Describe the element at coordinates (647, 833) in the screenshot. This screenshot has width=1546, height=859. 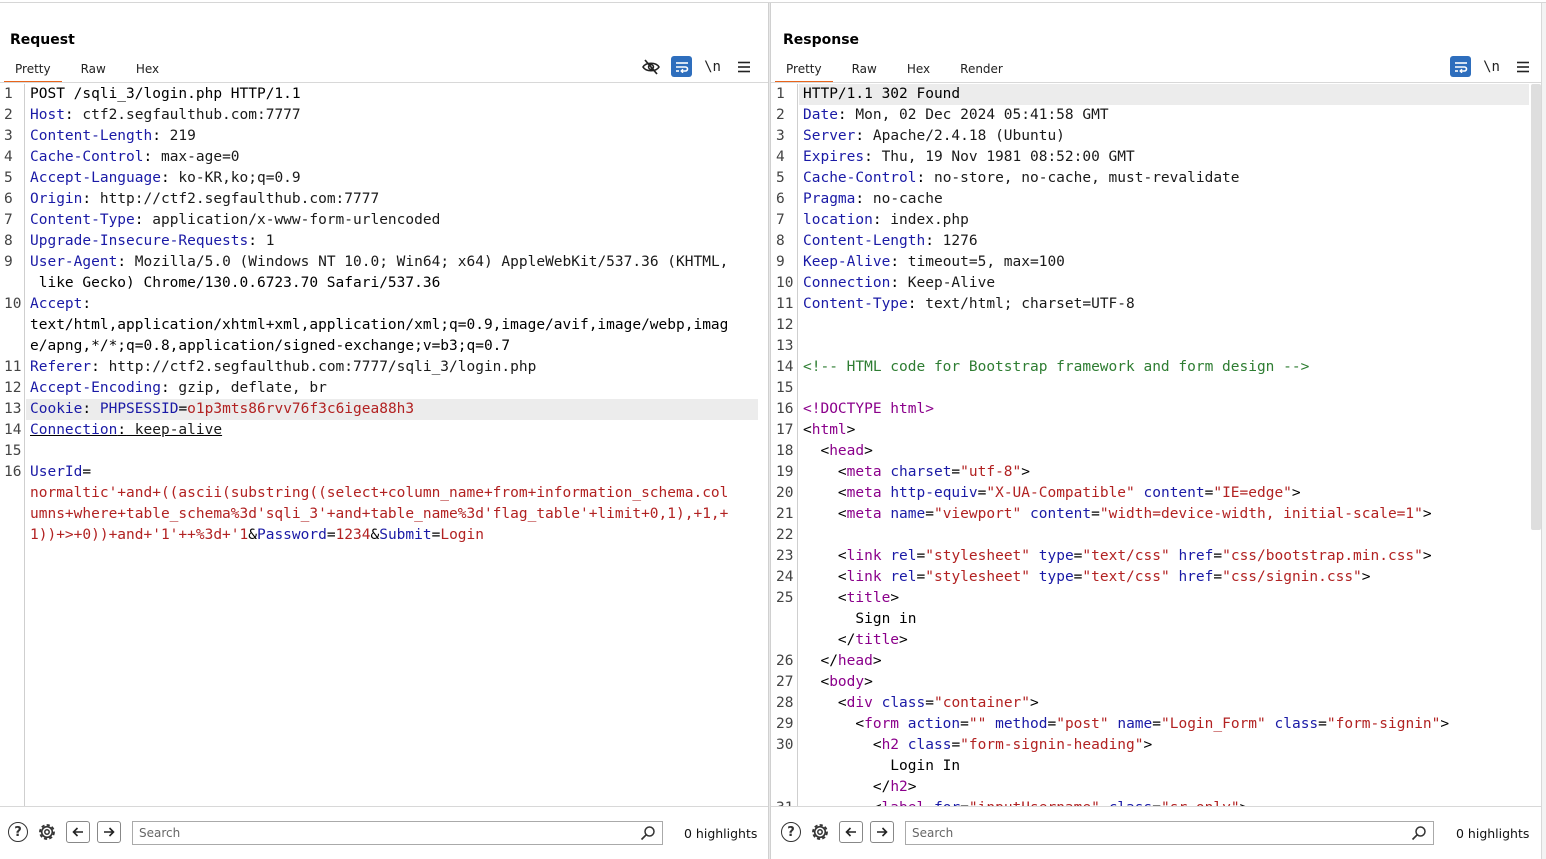
I see `search-icon` at that location.